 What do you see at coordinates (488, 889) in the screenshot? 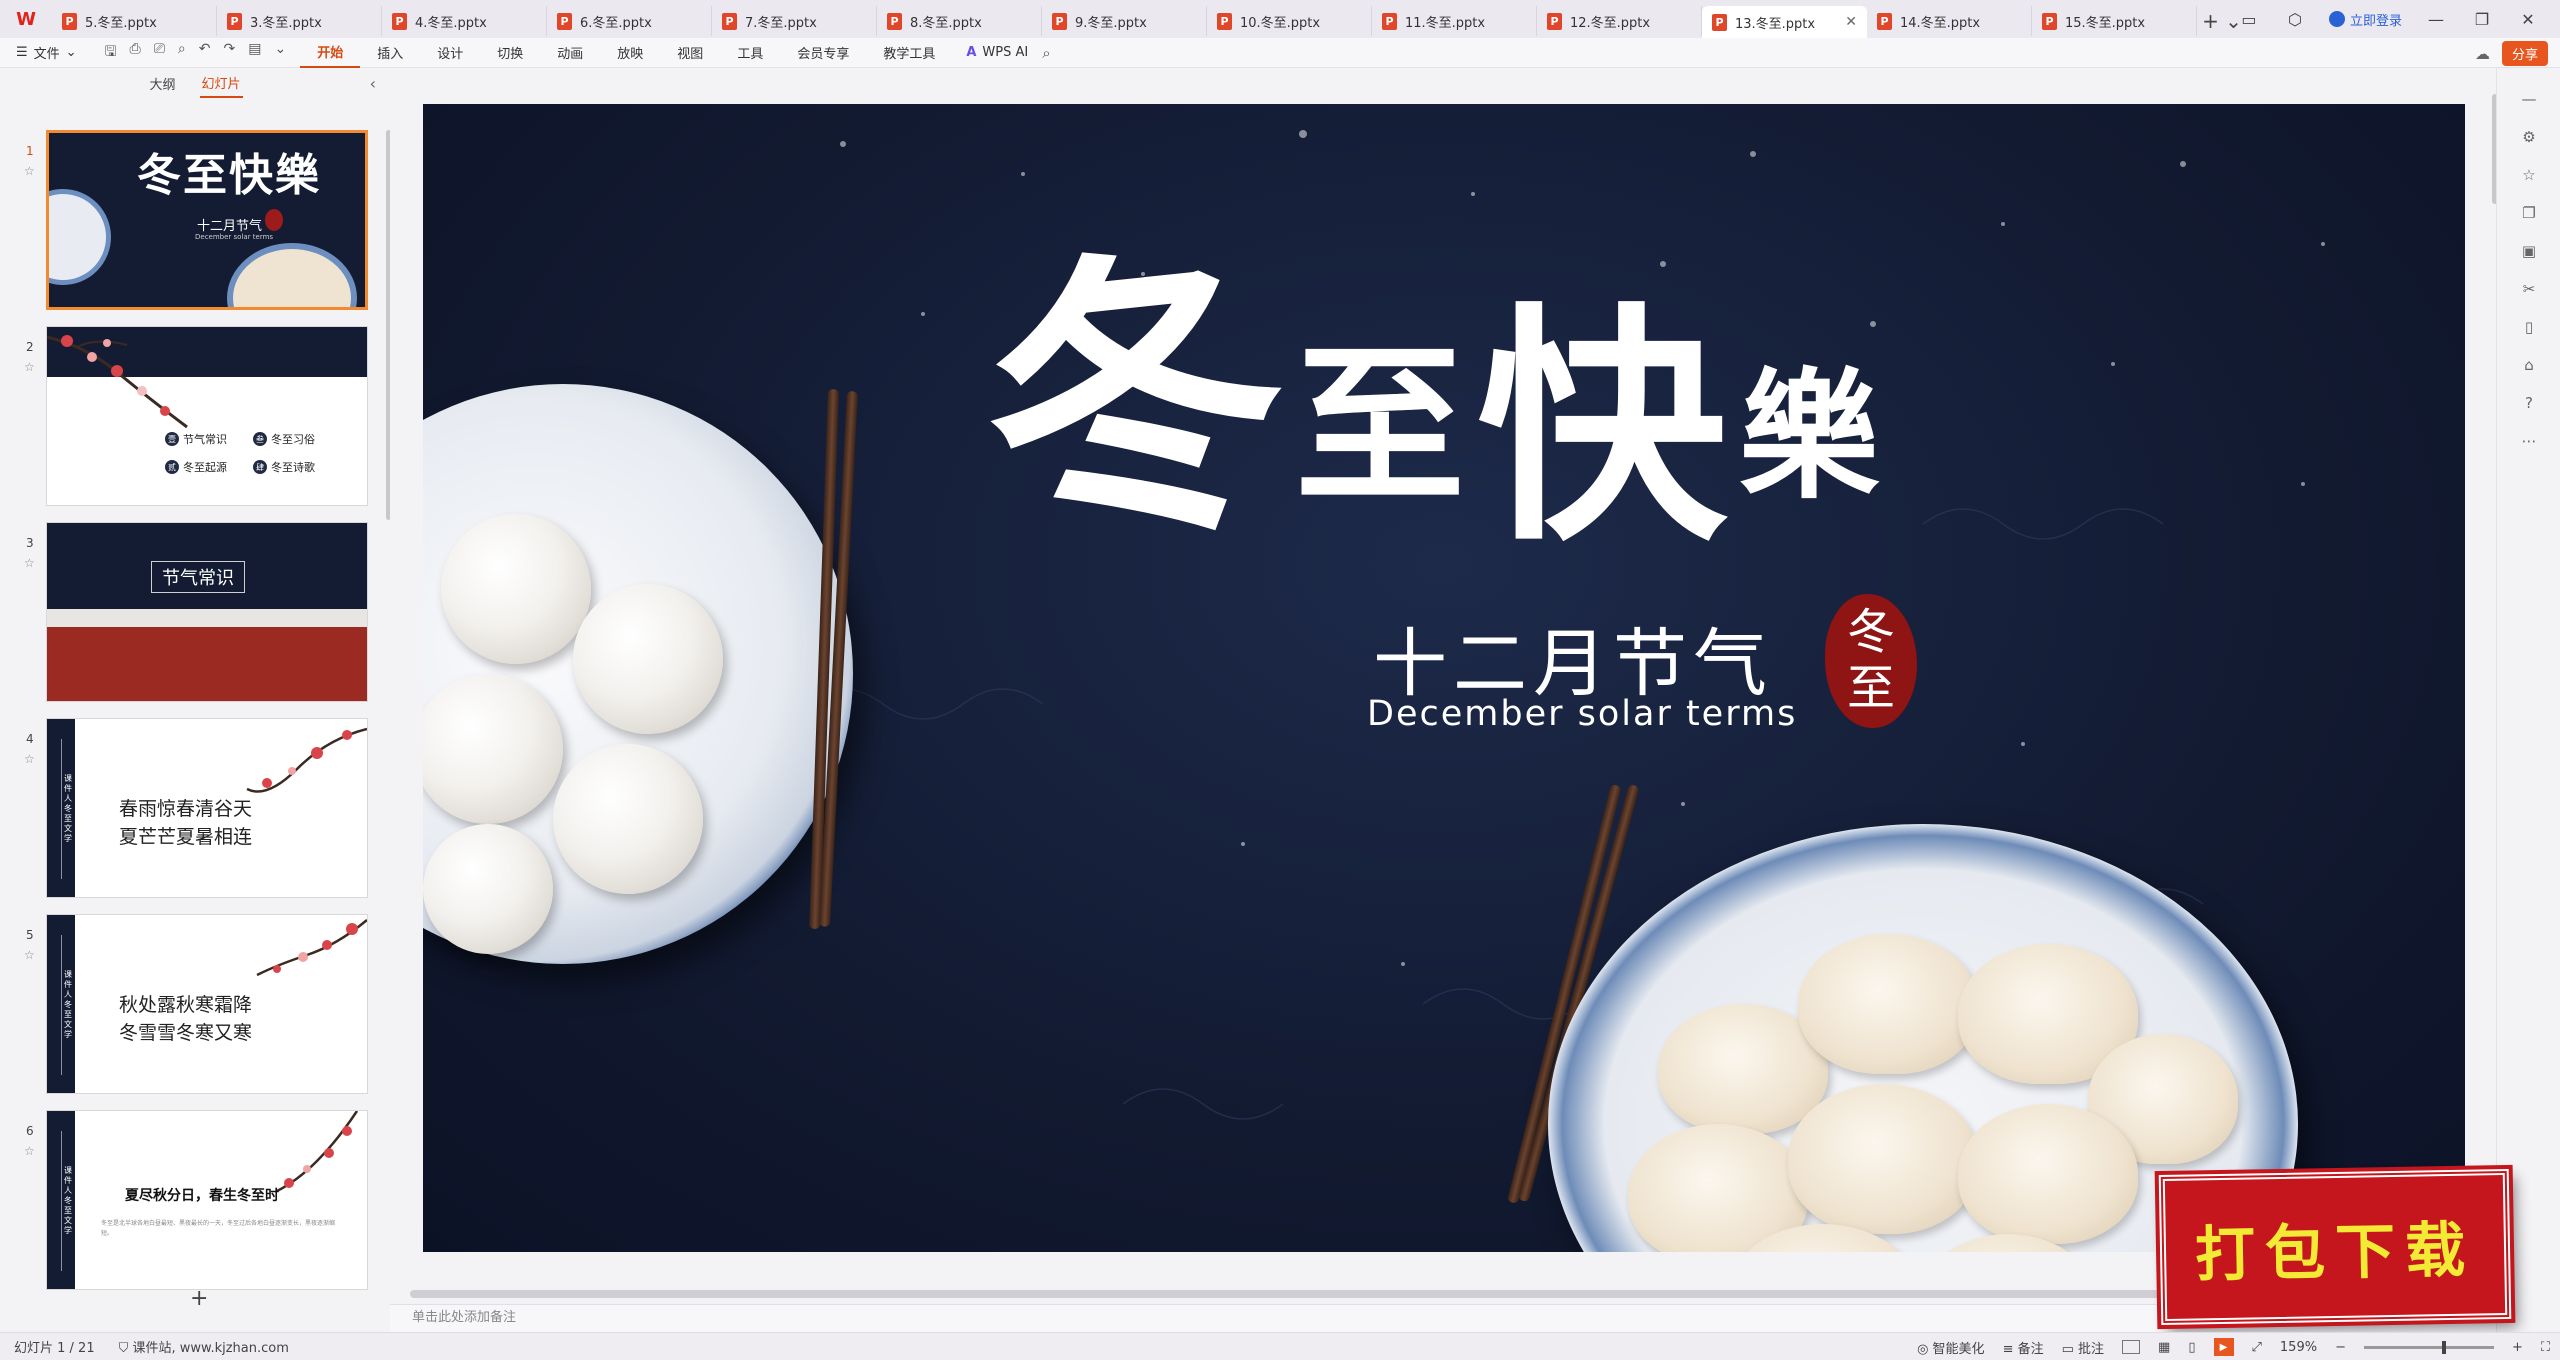
I see `tangyuan-ball` at bounding box center [488, 889].